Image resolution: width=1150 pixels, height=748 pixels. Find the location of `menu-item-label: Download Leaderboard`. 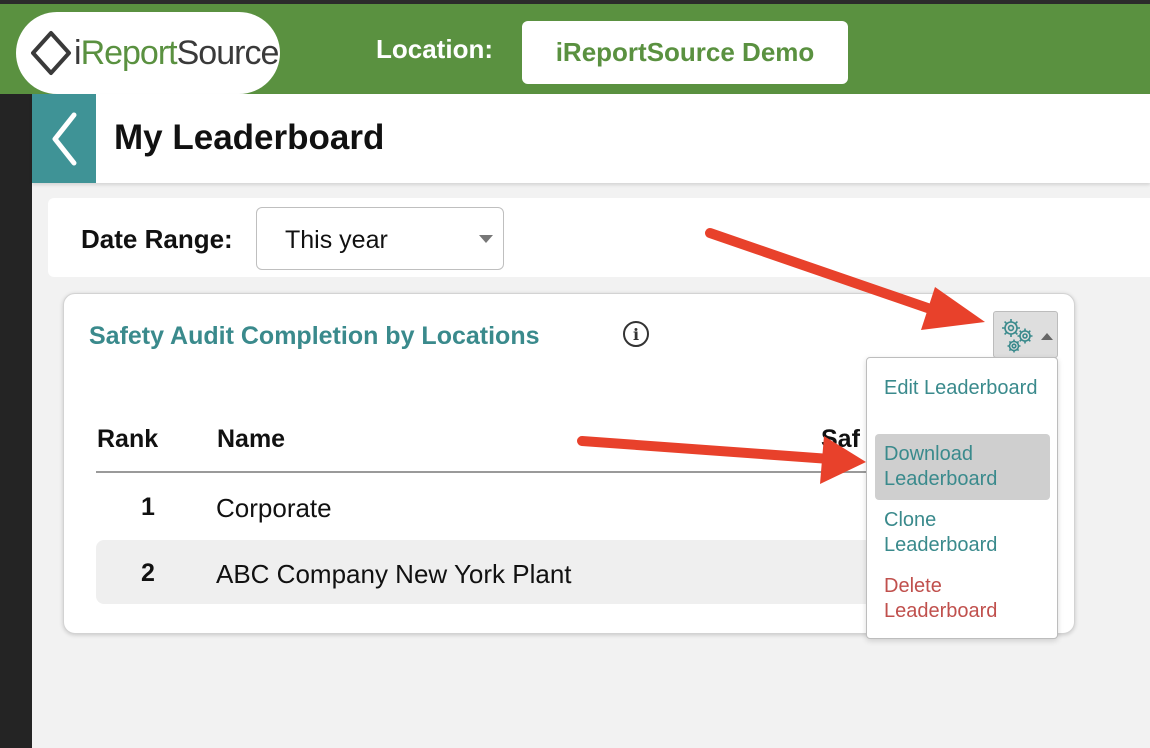

menu-item-label: Download Leaderboard is located at coordinates (941, 466).